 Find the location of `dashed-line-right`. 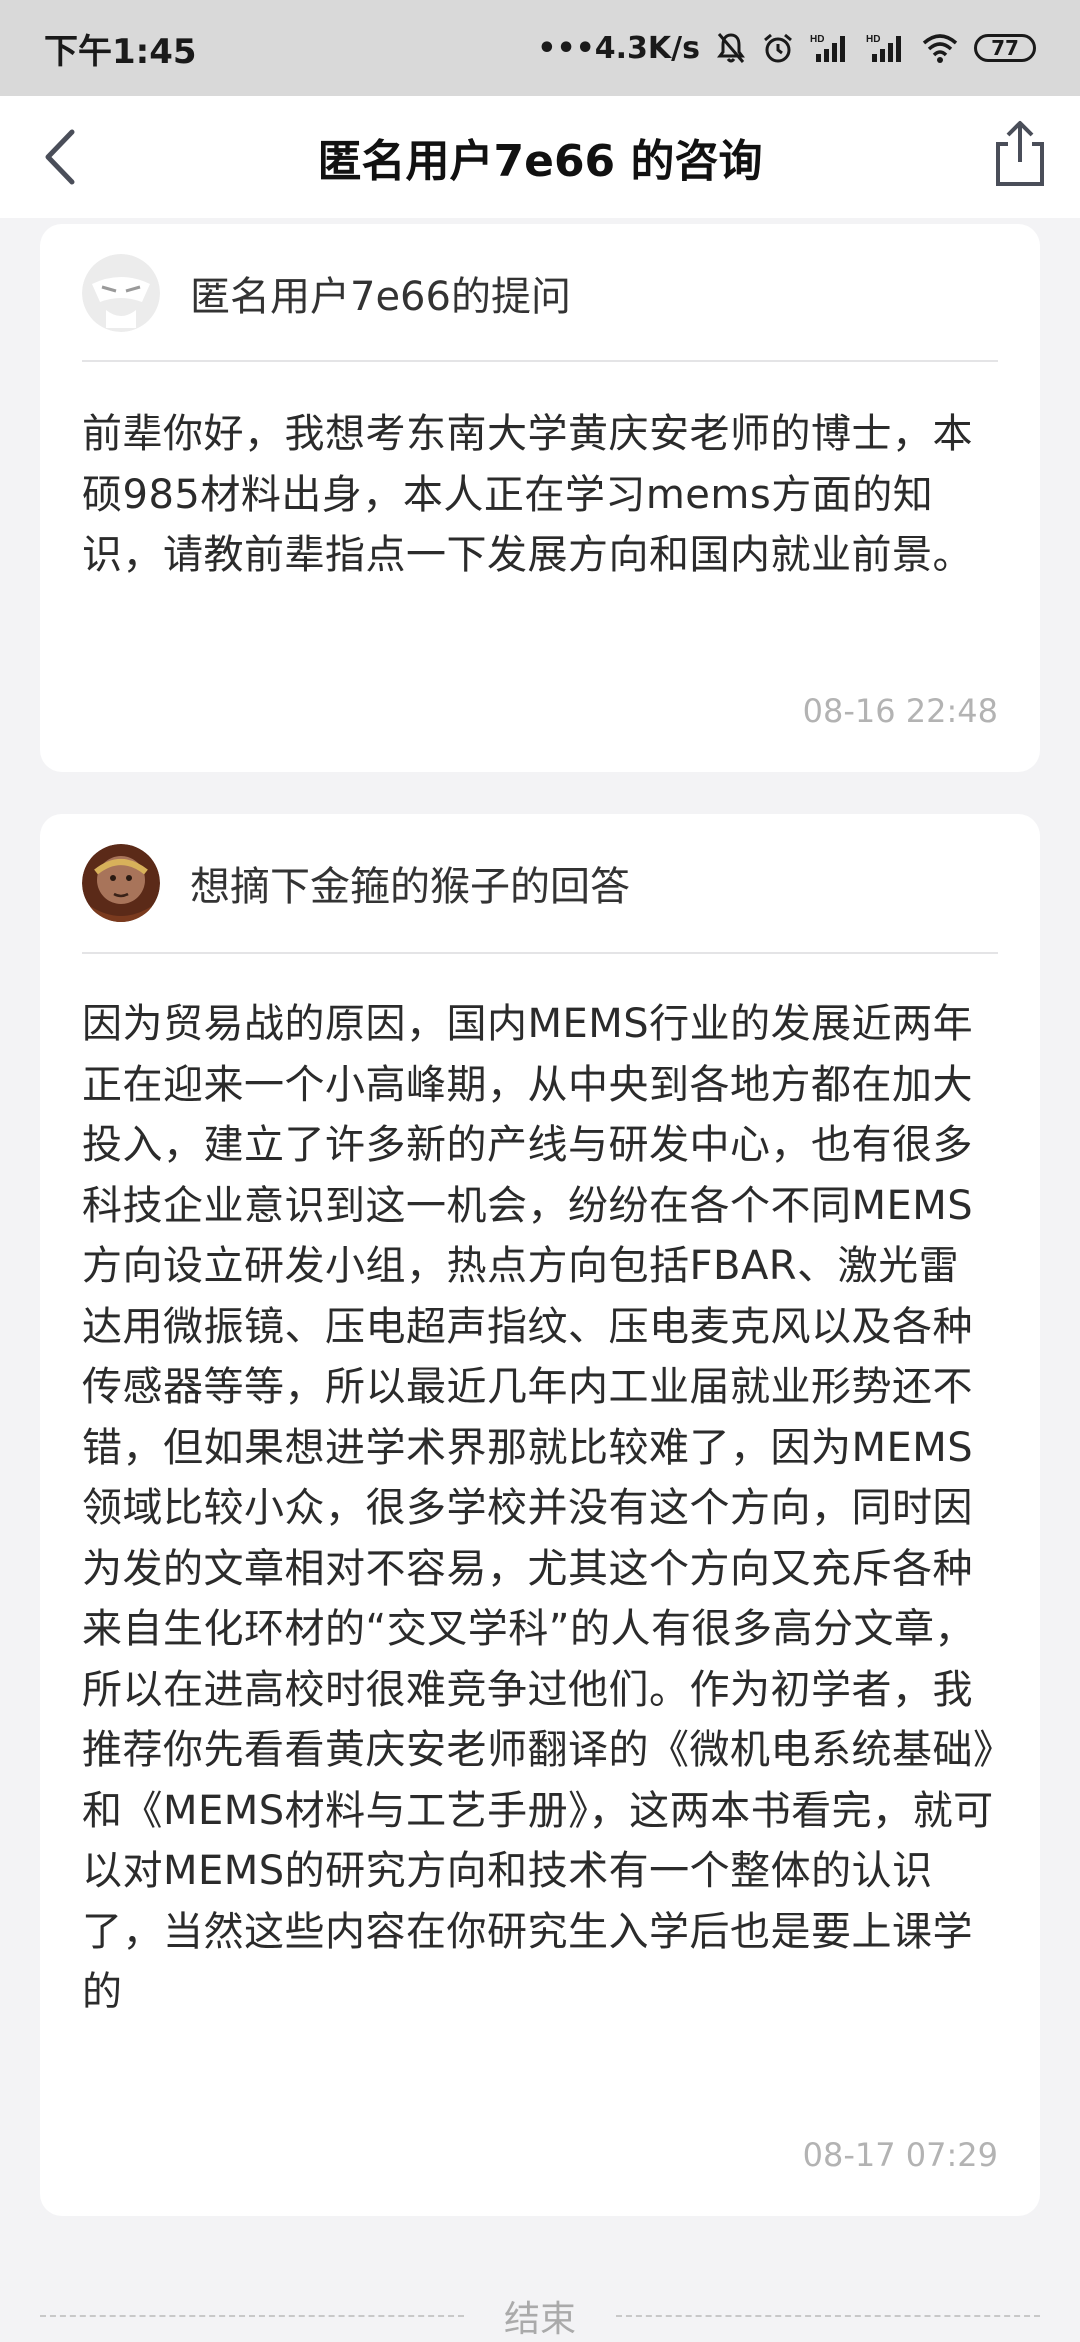

dashed-line-right is located at coordinates (828, 2316).